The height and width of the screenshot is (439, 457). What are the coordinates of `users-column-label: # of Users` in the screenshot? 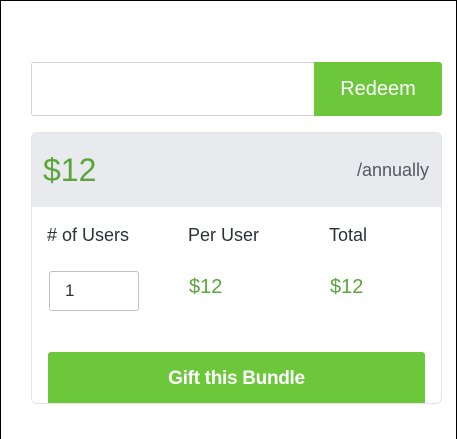 It's located at (88, 235).